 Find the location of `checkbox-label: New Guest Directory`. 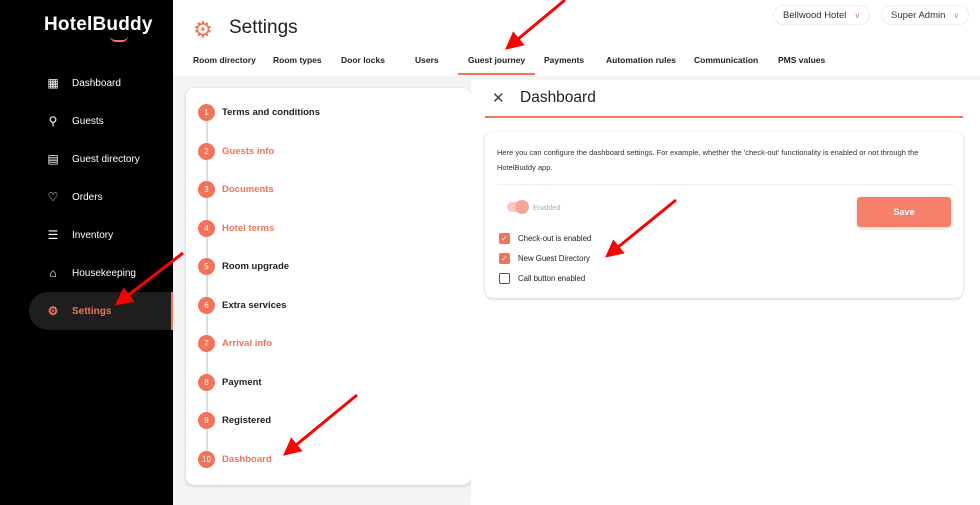

checkbox-label: New Guest Directory is located at coordinates (554, 258).